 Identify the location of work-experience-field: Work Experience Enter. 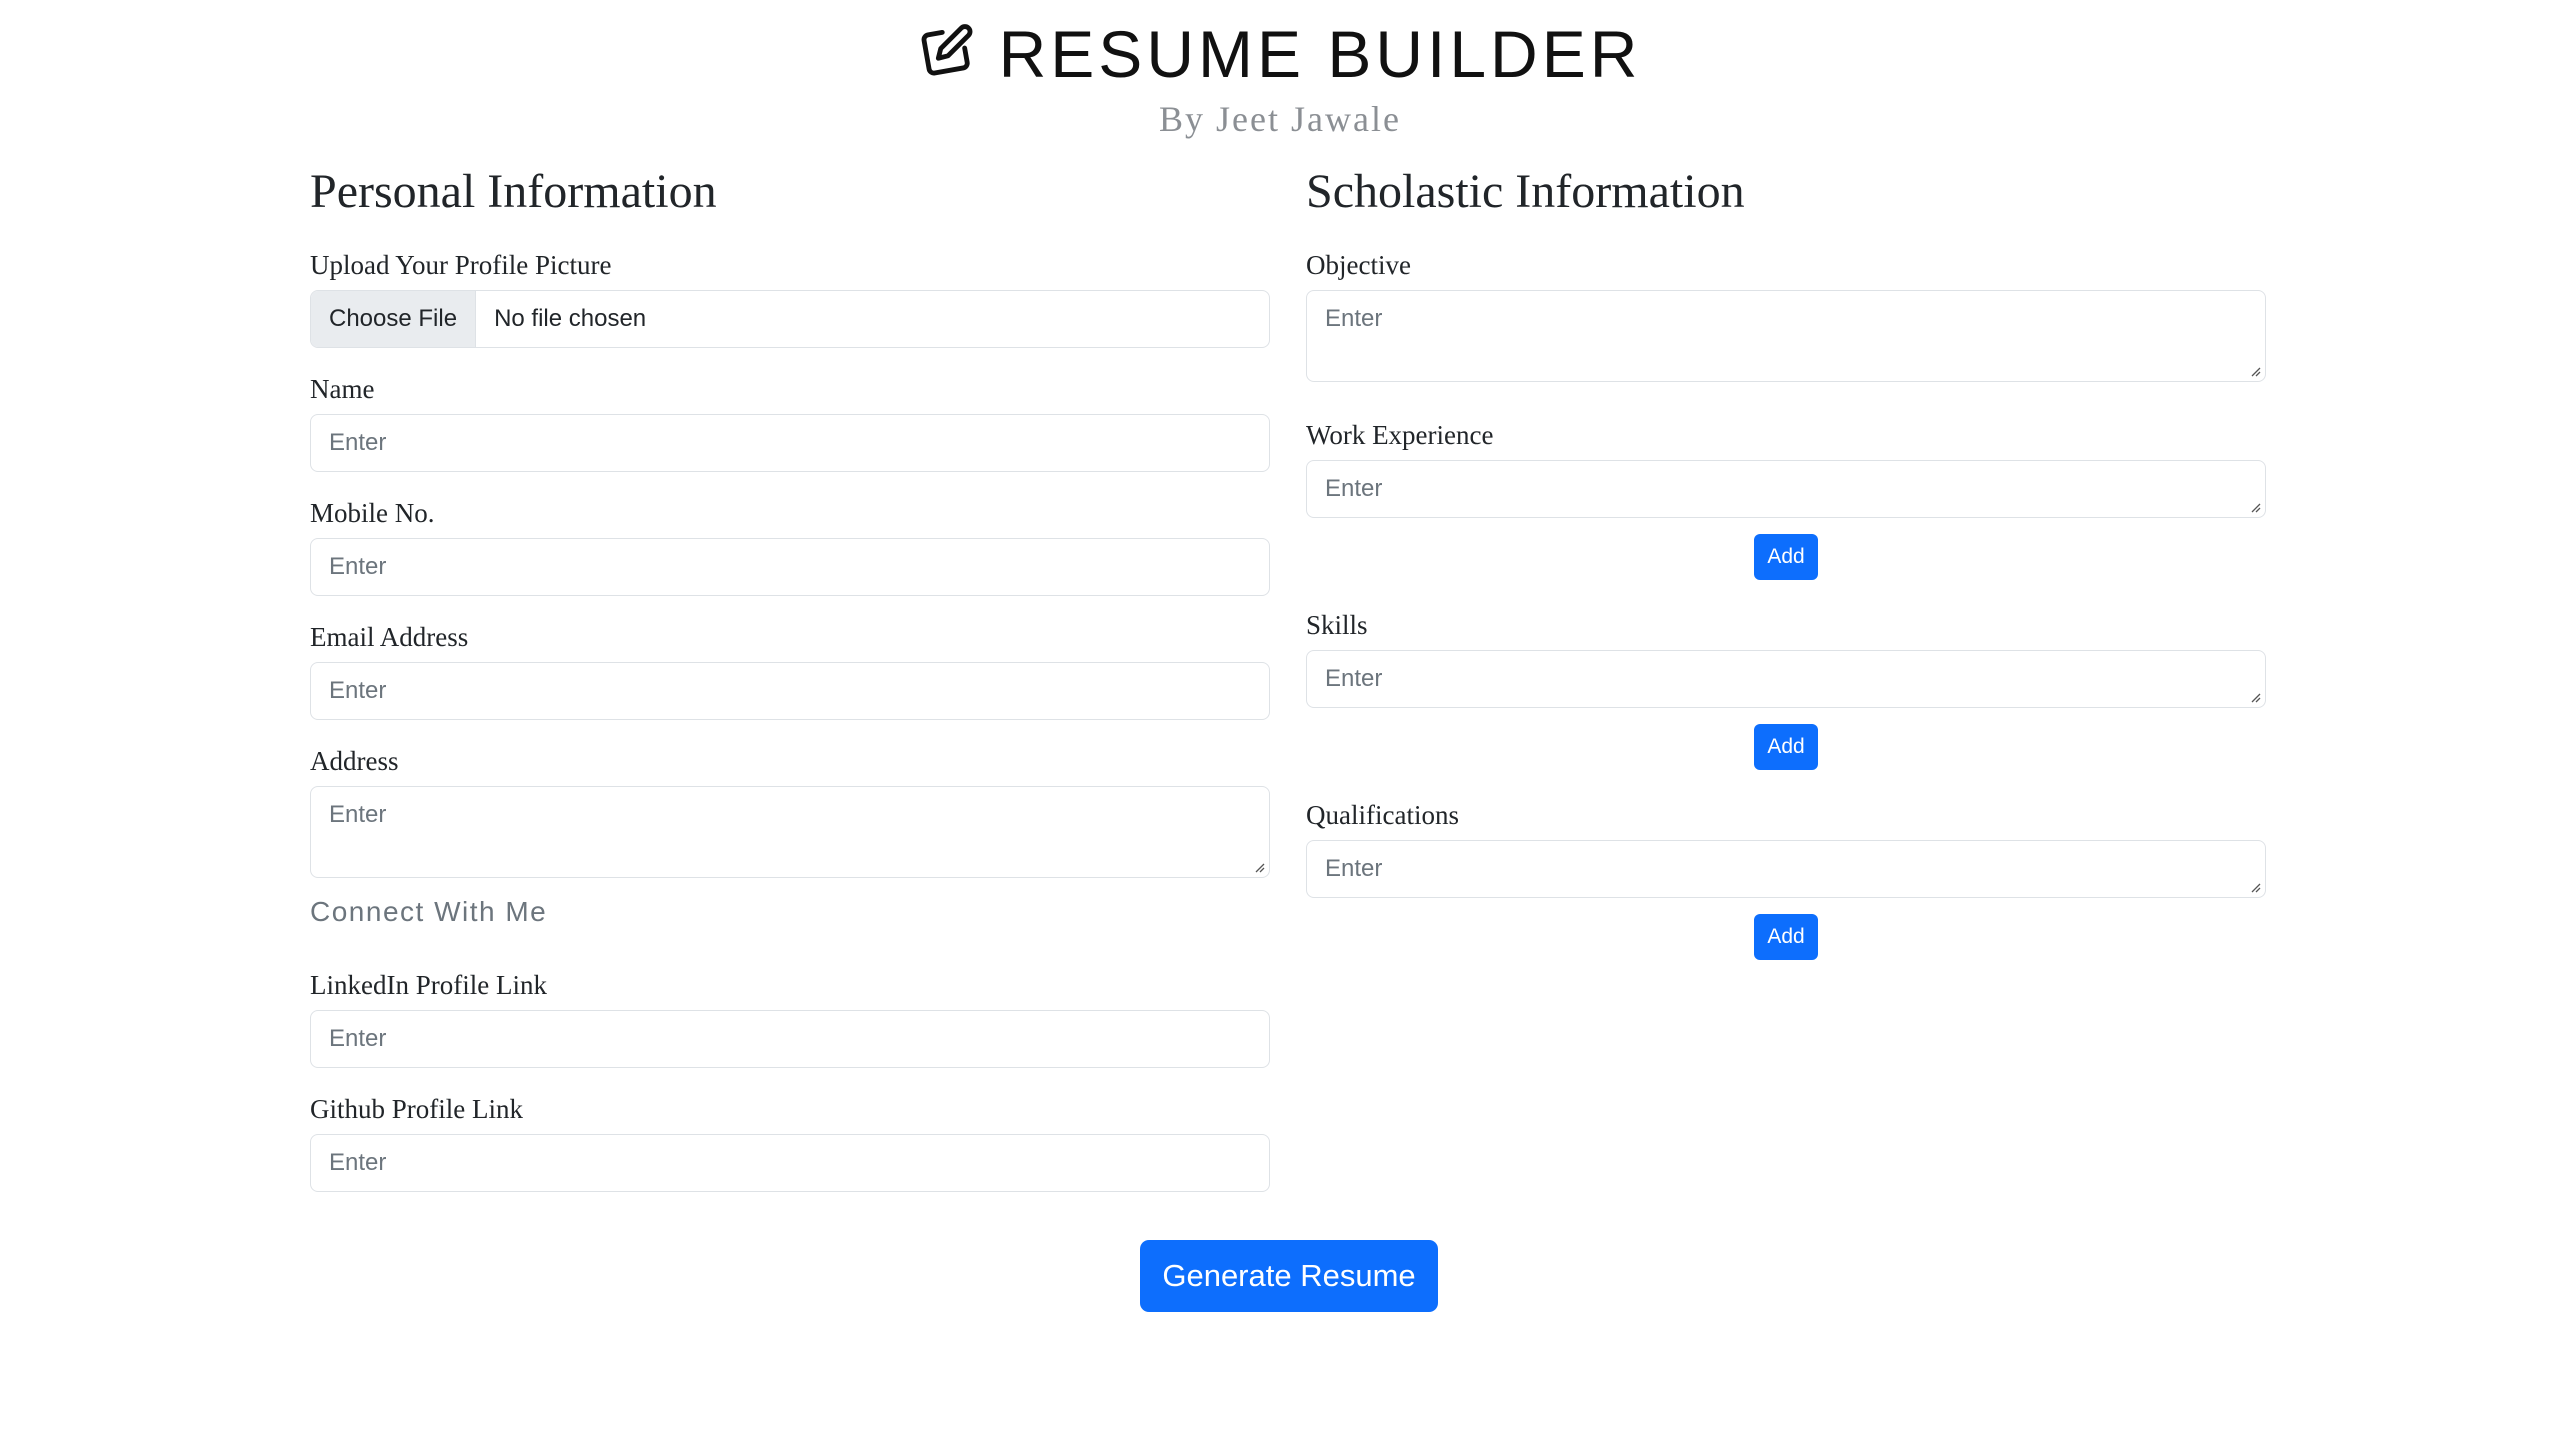
(1786, 468).